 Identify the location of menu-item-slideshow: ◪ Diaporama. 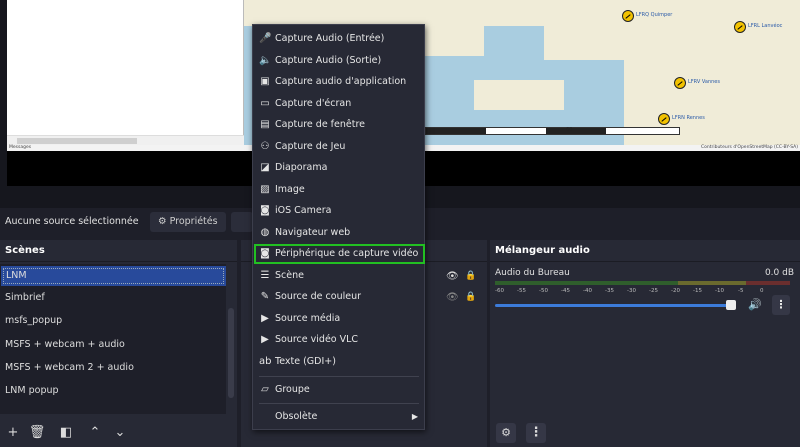
(338, 168).